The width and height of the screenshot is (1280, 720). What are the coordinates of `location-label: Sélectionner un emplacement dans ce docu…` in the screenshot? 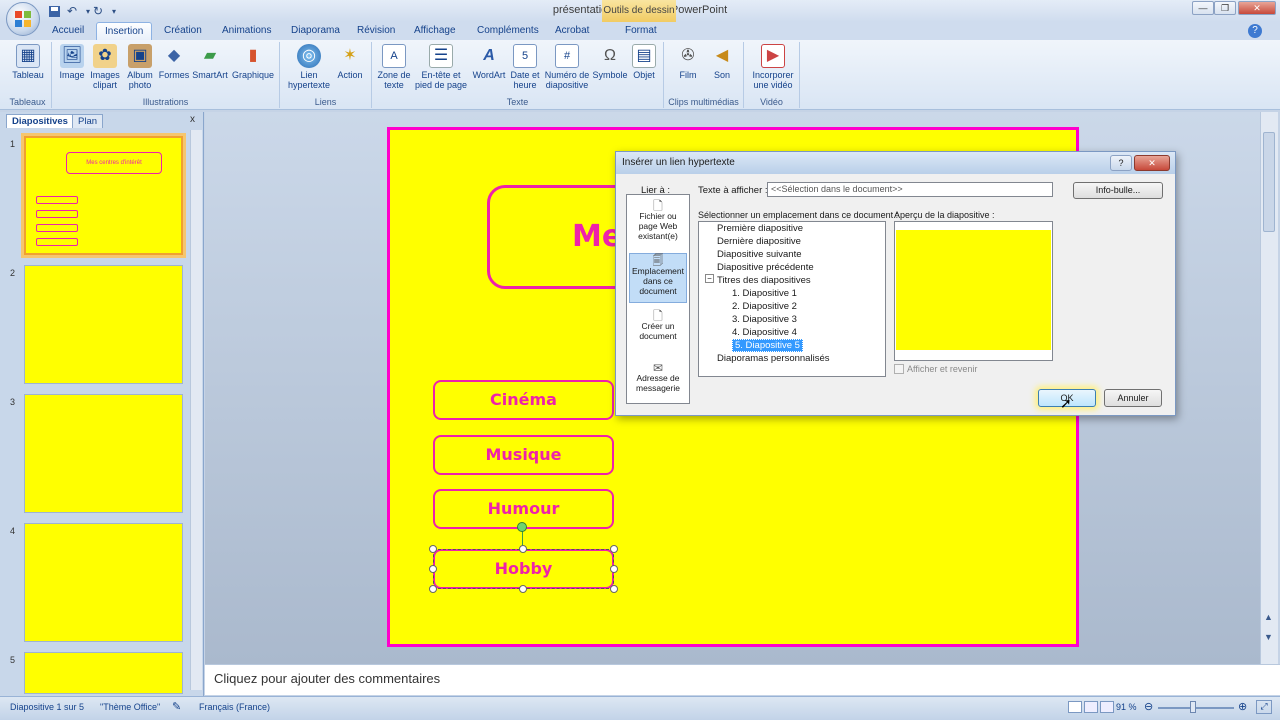 It's located at (798, 215).